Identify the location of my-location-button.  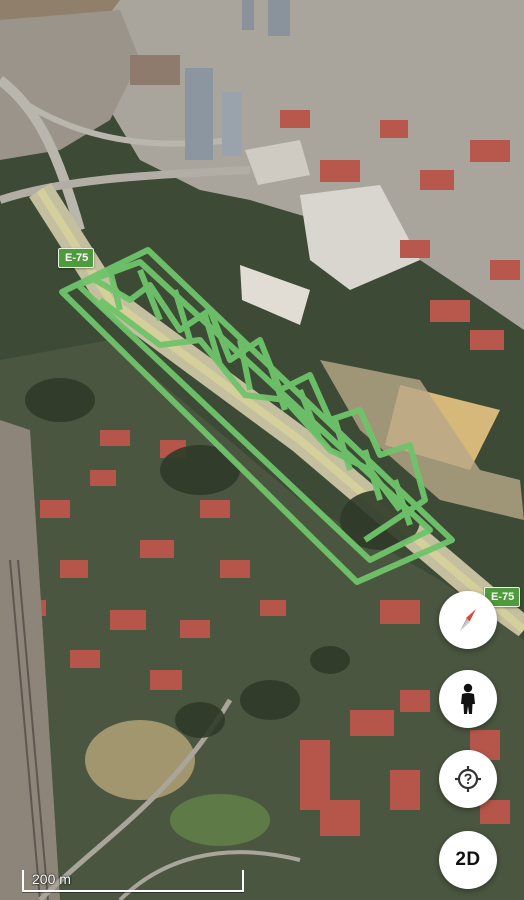
(468, 779).